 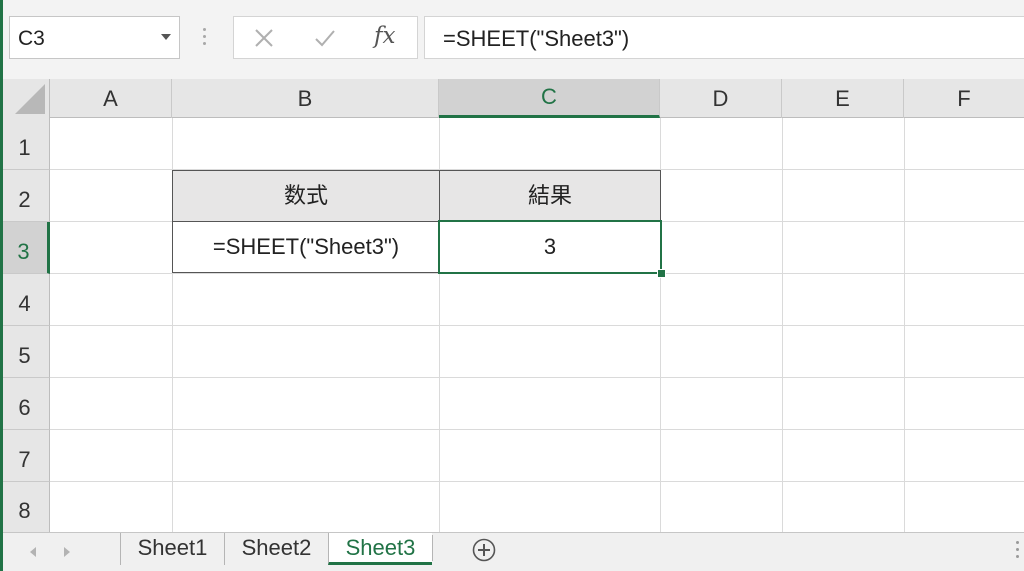 What do you see at coordinates (536, 38) in the screenshot?
I see `formula-text: =SHEET("Sheet3")` at bounding box center [536, 38].